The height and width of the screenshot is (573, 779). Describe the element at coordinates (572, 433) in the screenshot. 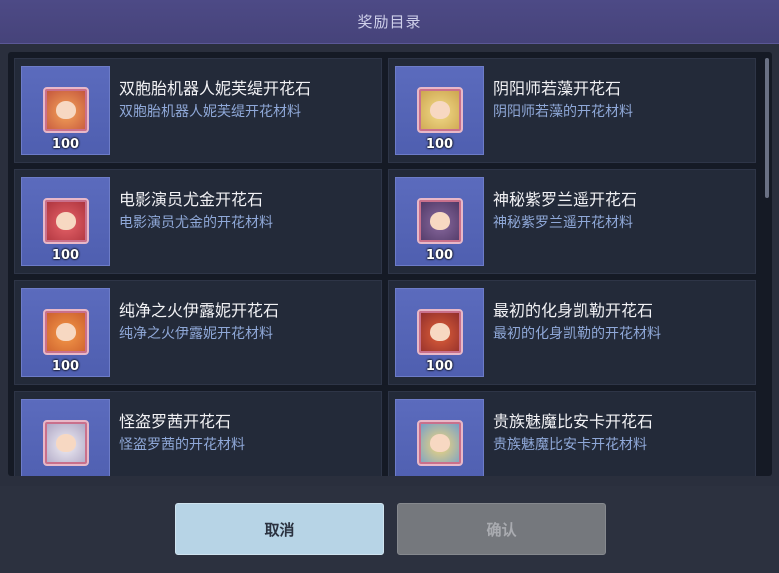

I see `reward-item: 贵族魅魔比安卡开花石 贵族魅魔比安卡开花材料` at that location.